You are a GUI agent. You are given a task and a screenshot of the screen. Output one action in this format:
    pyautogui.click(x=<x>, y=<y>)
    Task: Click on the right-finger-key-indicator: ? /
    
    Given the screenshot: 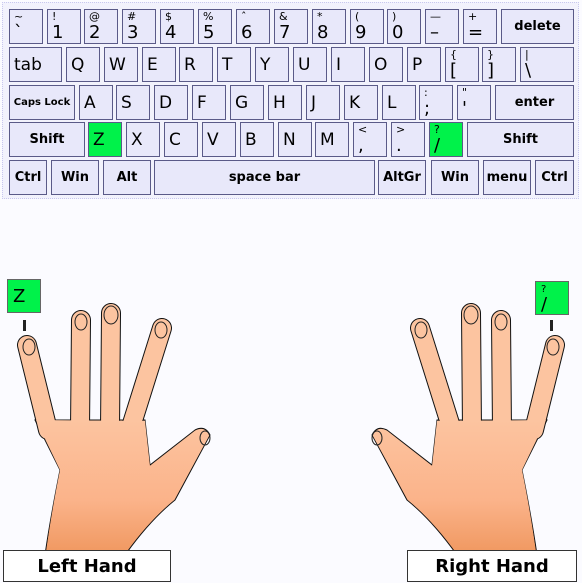 What is the action you would take?
    pyautogui.click(x=552, y=298)
    